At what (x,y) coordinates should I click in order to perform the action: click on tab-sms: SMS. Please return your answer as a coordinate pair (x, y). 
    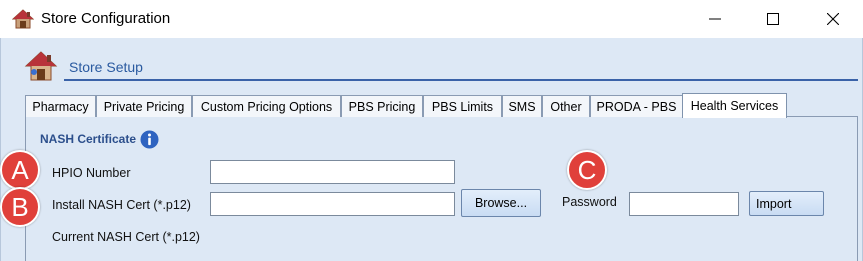
    Looking at the image, I should click on (522, 106).